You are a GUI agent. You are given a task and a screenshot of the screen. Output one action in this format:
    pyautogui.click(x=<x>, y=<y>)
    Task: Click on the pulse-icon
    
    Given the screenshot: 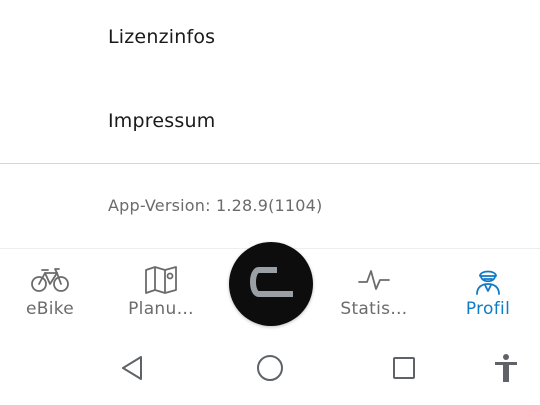 What is the action you would take?
    pyautogui.click(x=374, y=280)
    